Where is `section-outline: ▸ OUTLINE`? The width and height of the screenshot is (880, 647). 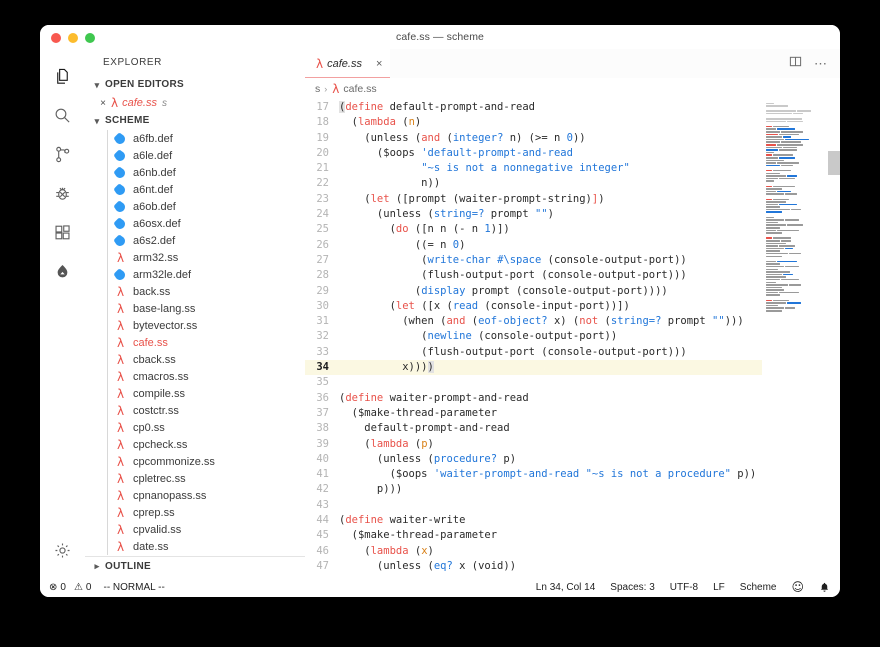
section-outline: ▸ OUTLINE is located at coordinates (195, 566).